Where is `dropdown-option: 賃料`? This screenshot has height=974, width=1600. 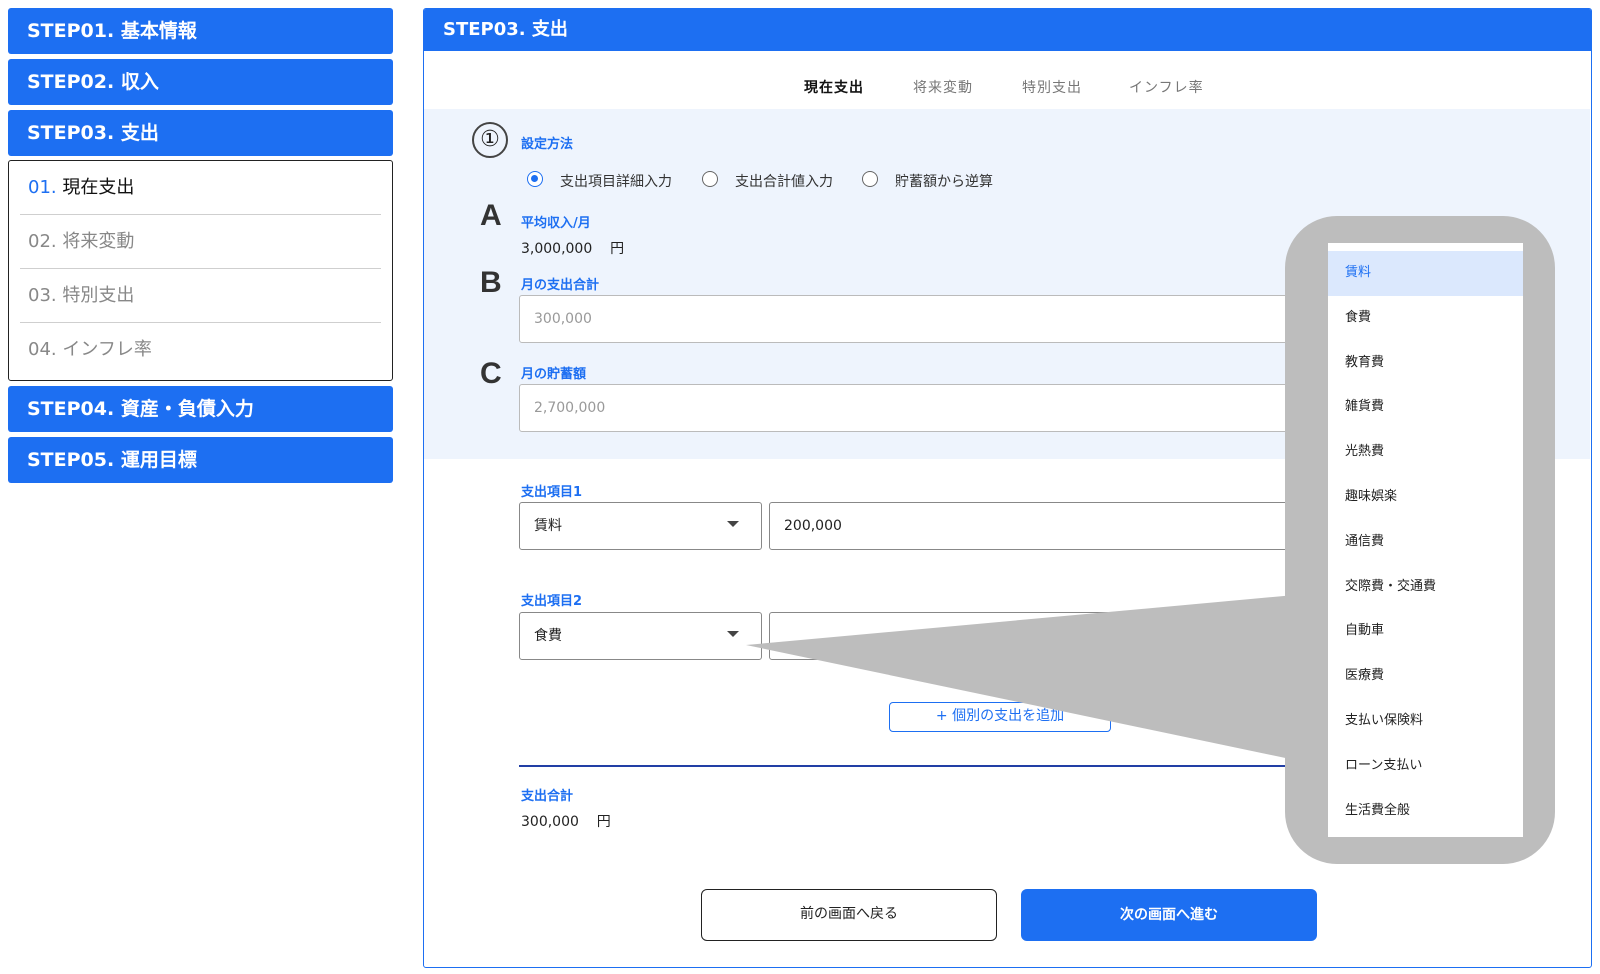 dropdown-option: 賃料 is located at coordinates (1425, 273).